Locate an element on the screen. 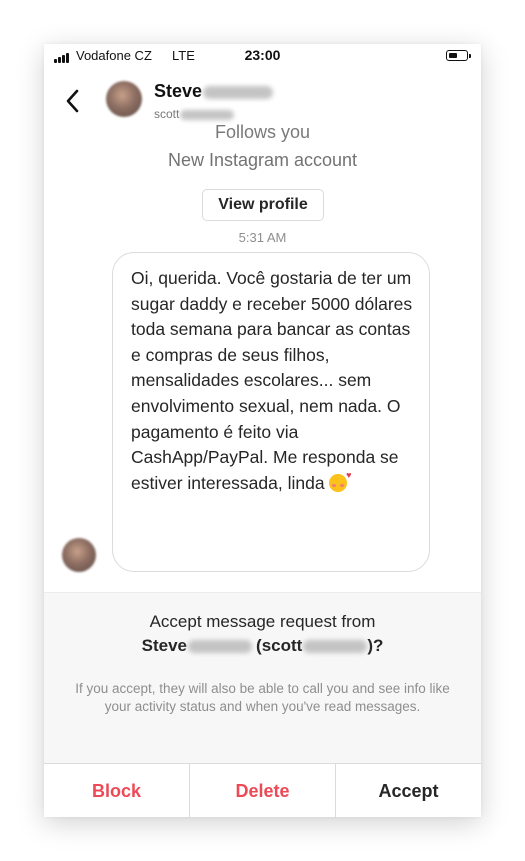 The image size is (525, 861). status-bar: Vodafone CZ LTE 23:00 is located at coordinates (262, 57).